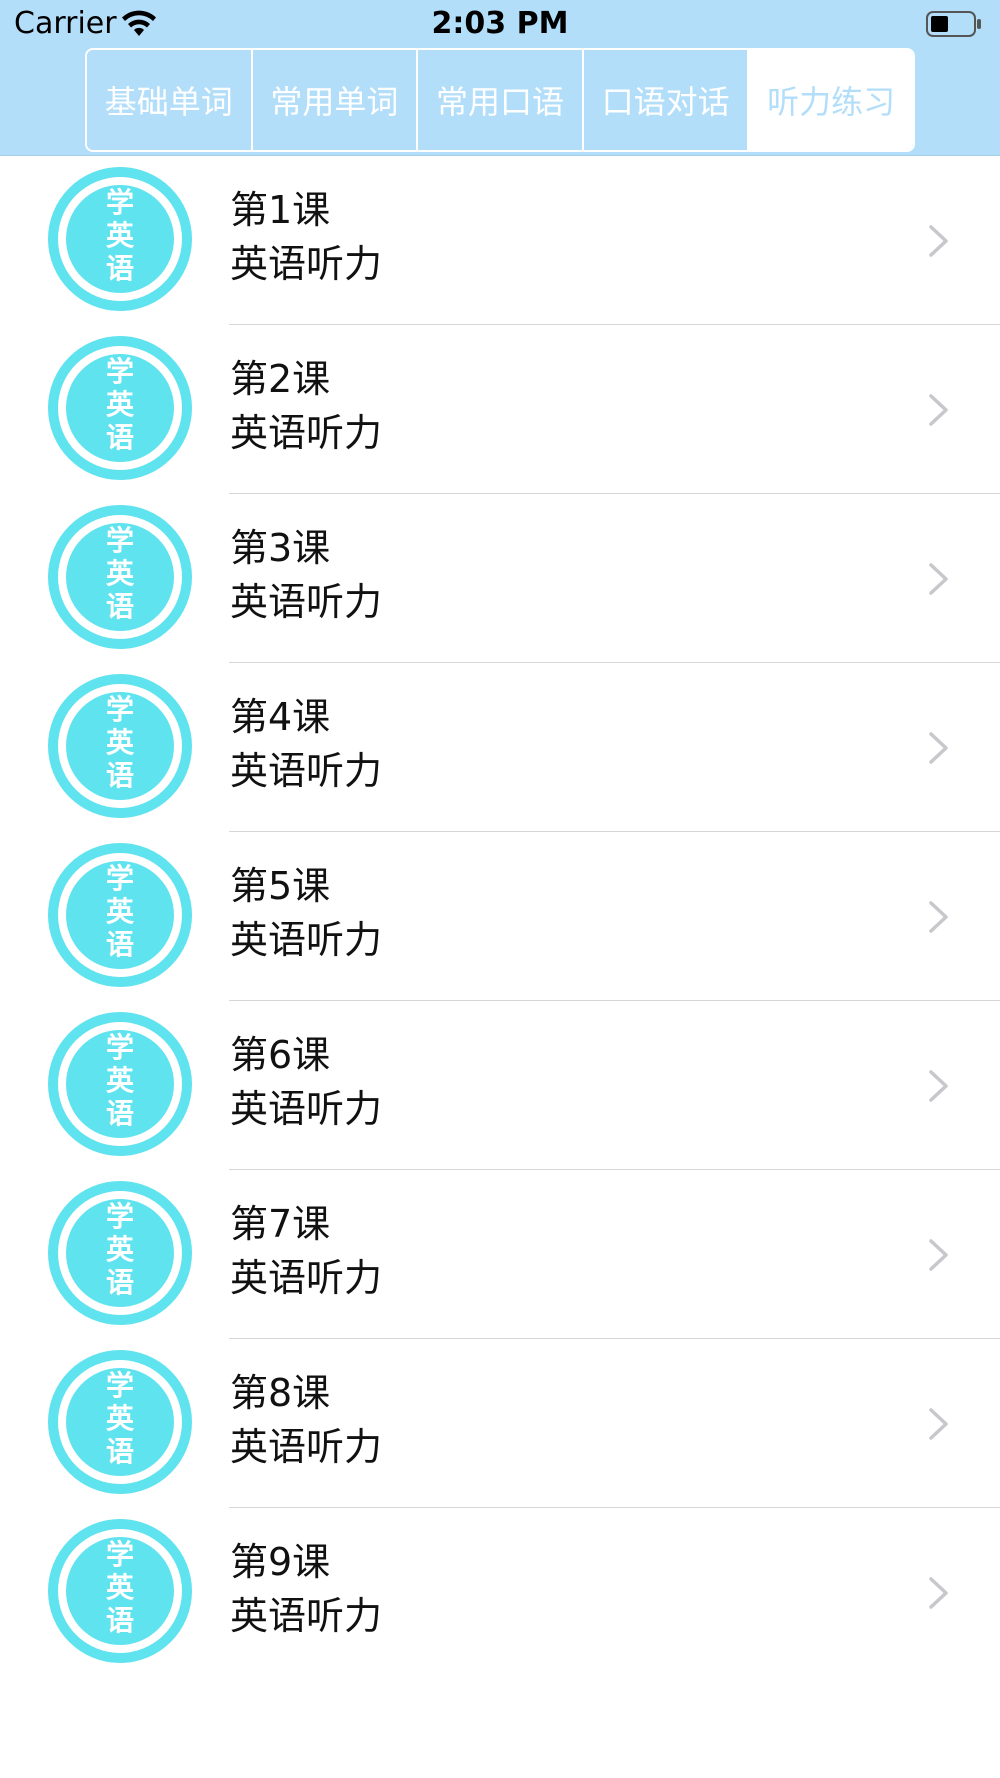  Describe the element at coordinates (280, 1562) in the screenshot. I see `lesson-title: 第9课` at that location.